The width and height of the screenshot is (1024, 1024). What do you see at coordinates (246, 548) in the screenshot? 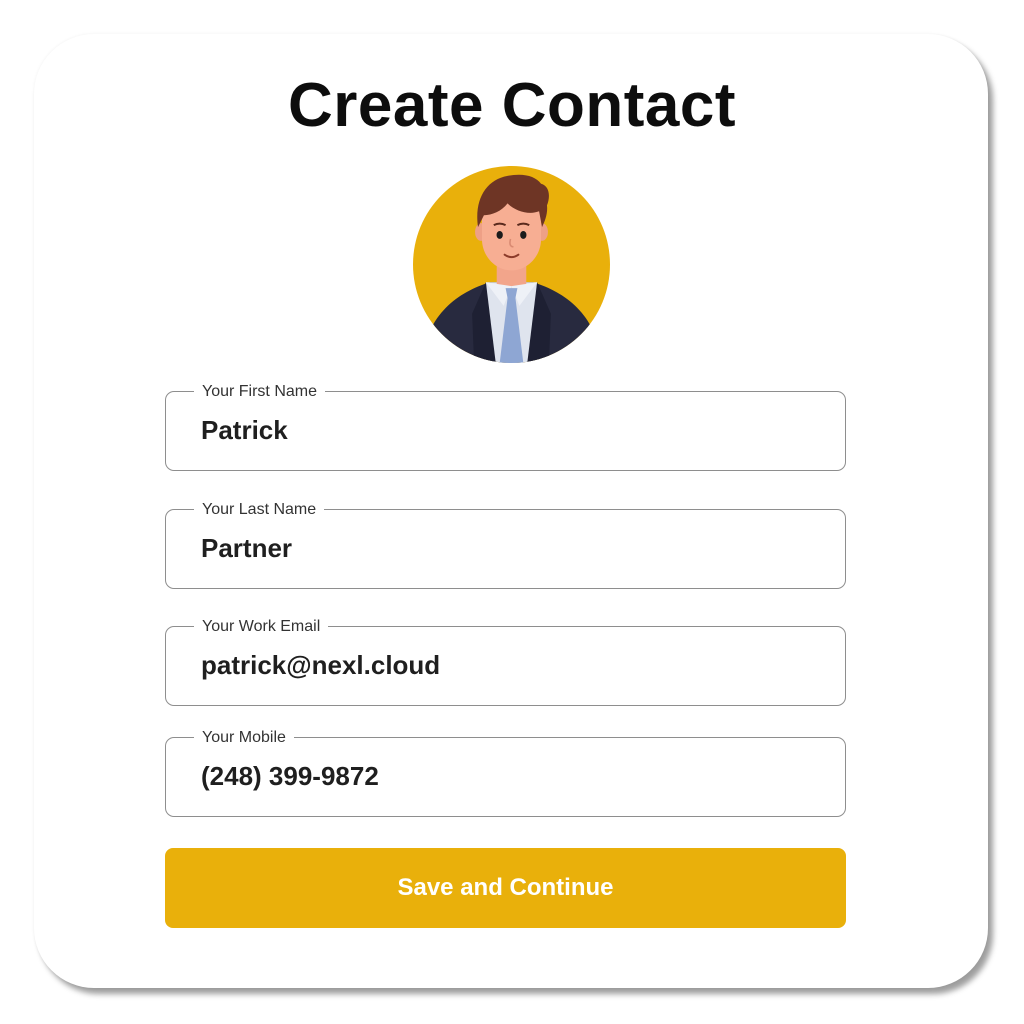
I see `last-name-input: Partner` at bounding box center [246, 548].